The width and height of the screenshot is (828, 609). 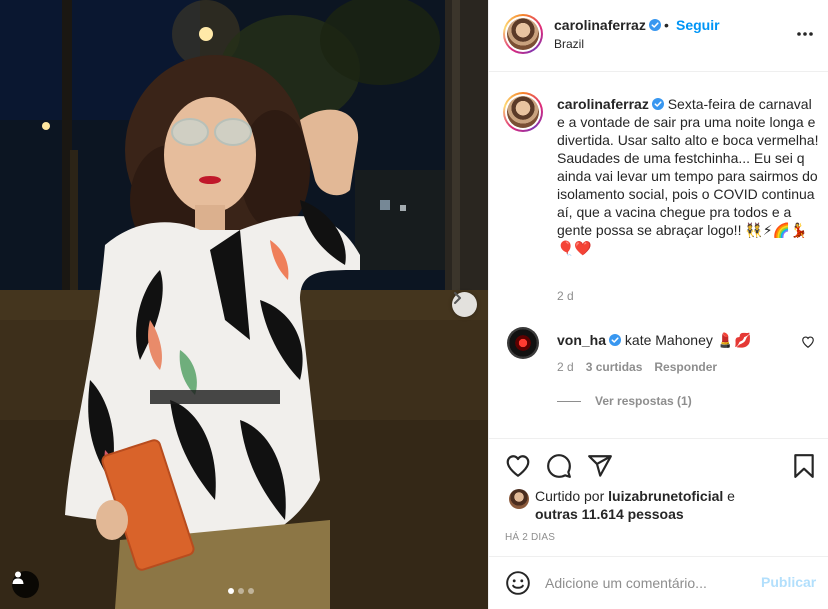 I want to click on liked-by-joiner: e, so click(x=731, y=496).